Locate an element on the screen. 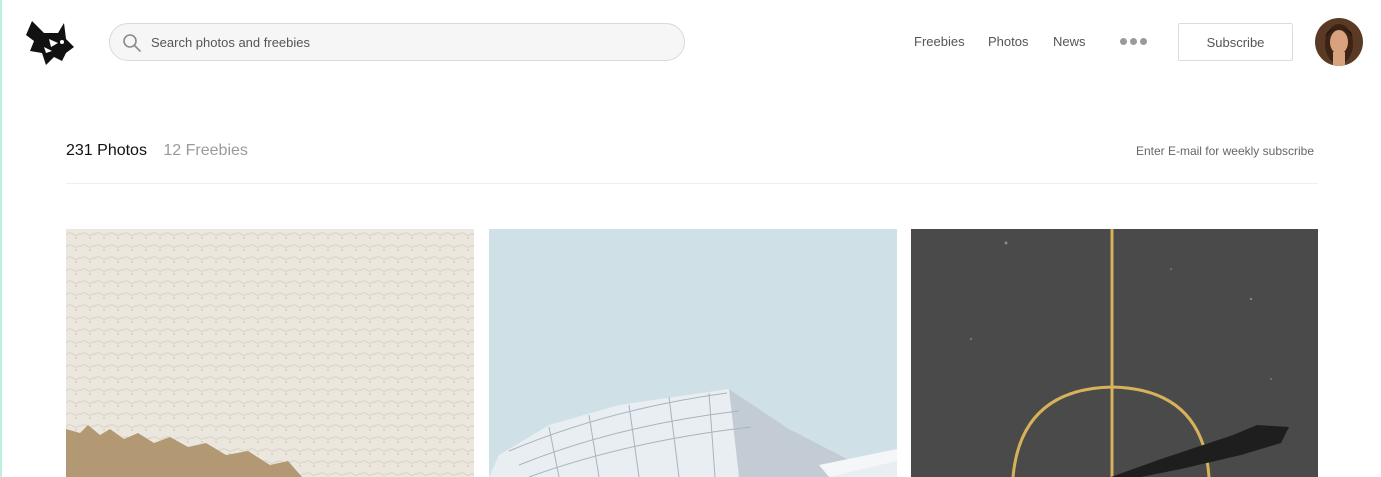  subscribe-button: Subscribe is located at coordinates (1235, 42).